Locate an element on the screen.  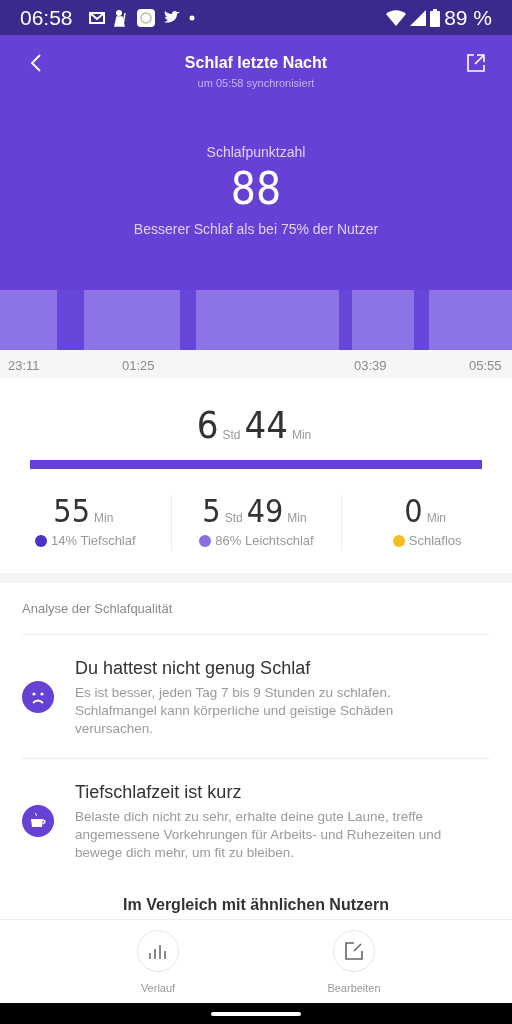
share-icon is located at coordinates (476, 63).